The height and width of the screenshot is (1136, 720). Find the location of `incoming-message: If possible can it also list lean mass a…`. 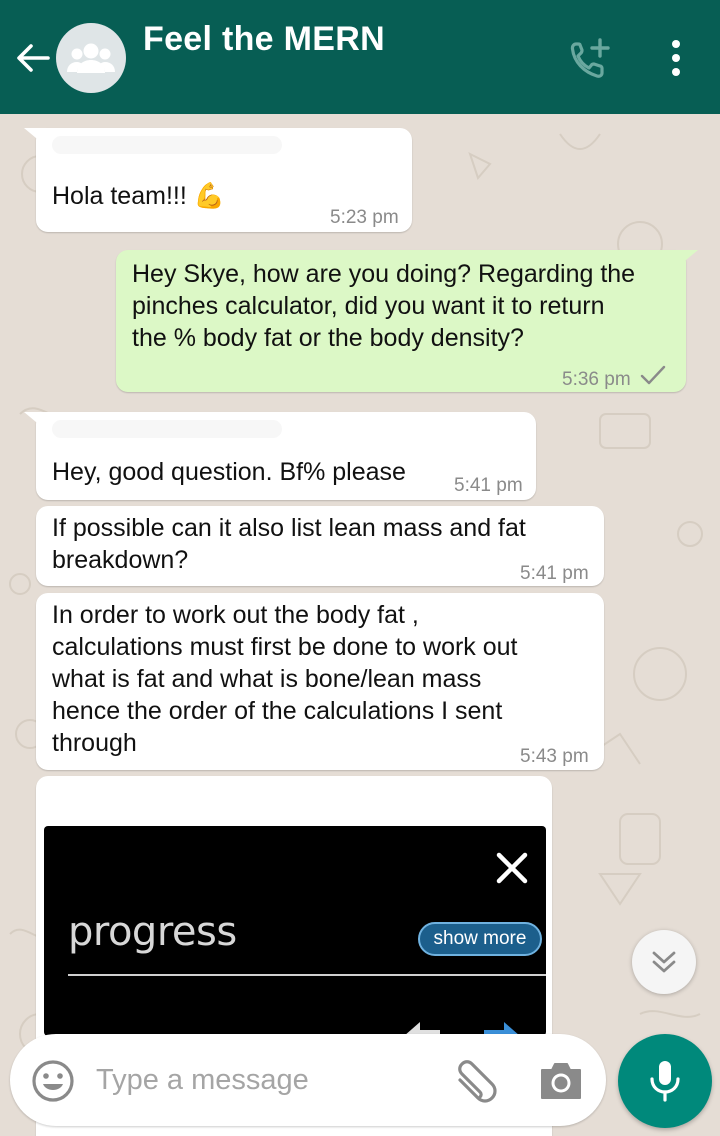

incoming-message: If possible can it also list lean mass a… is located at coordinates (320, 546).